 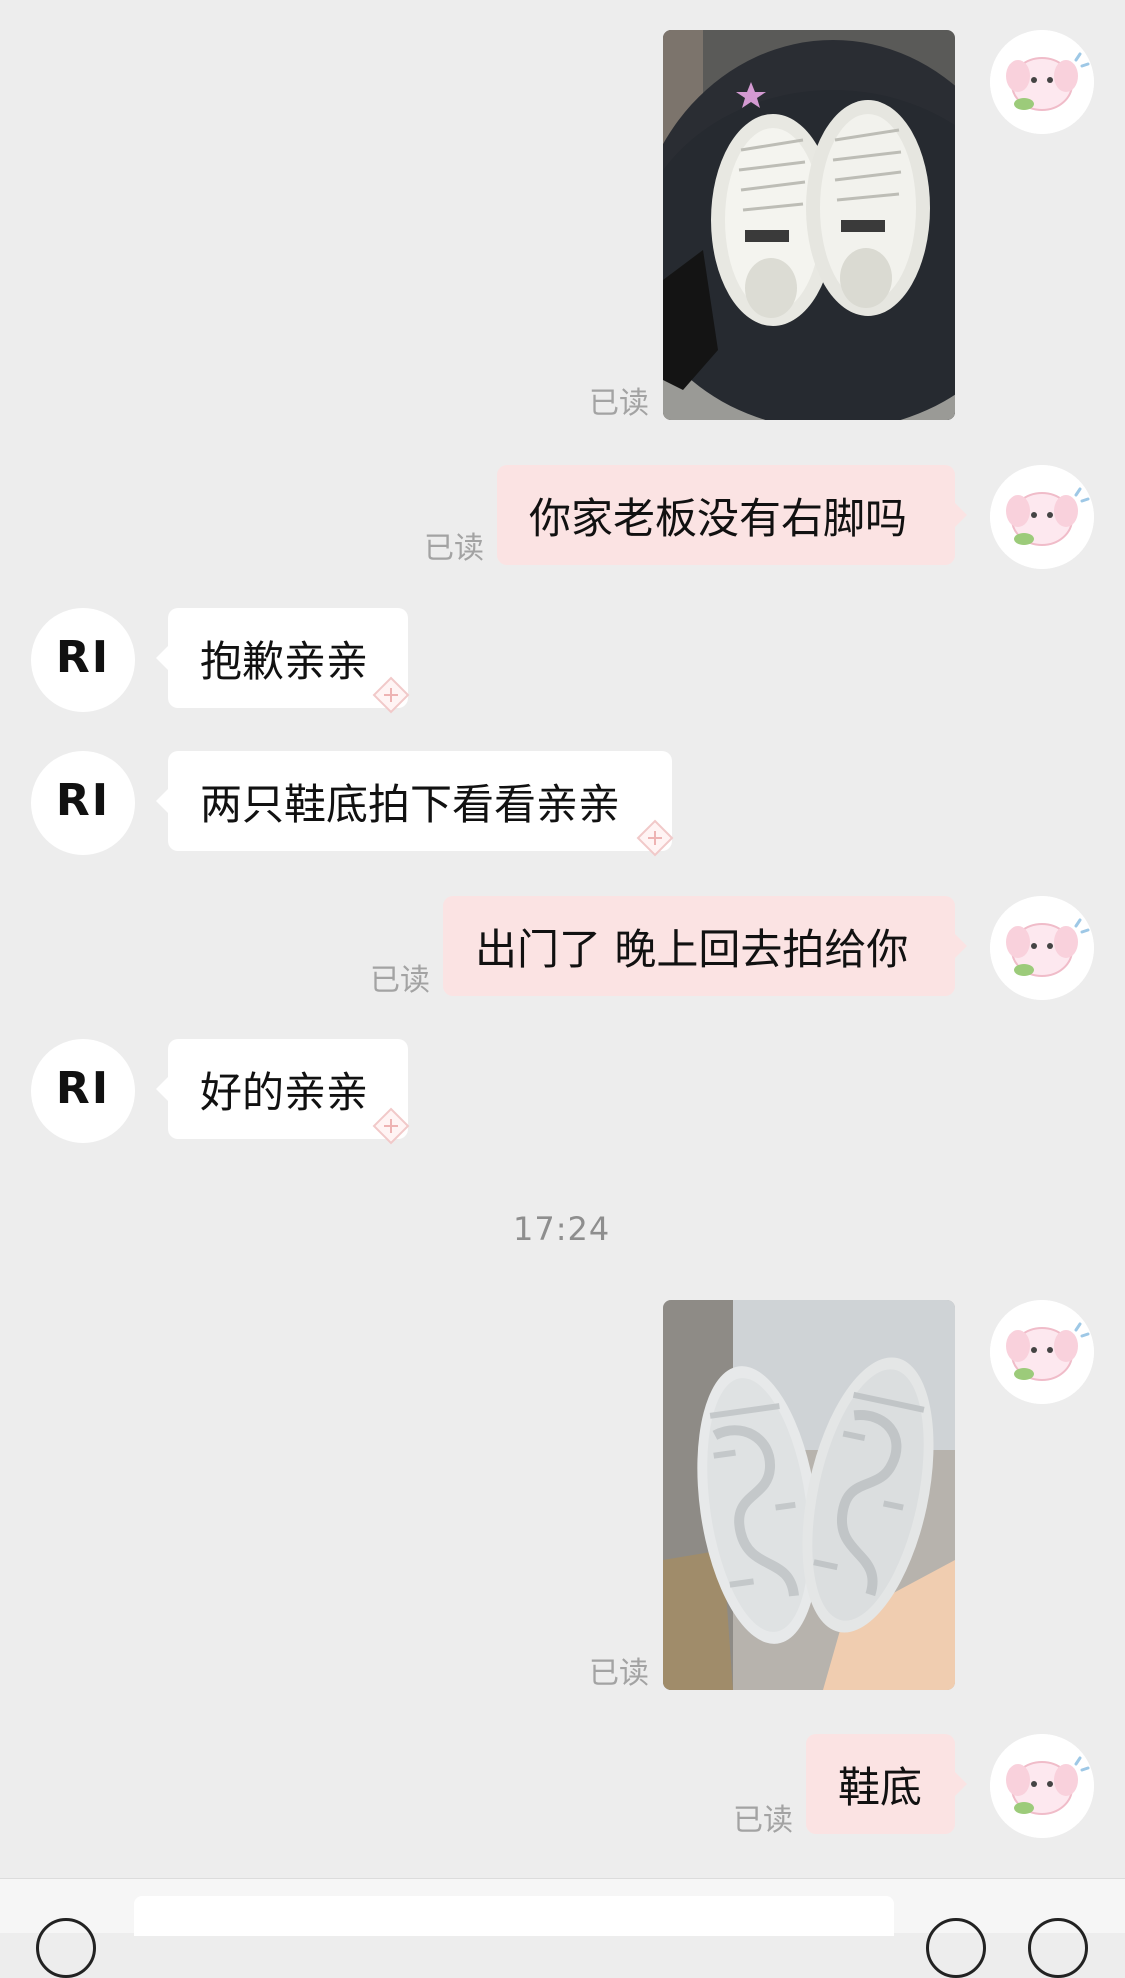 I want to click on their-message-bubble: 好的亲亲, so click(x=283, y=1092).